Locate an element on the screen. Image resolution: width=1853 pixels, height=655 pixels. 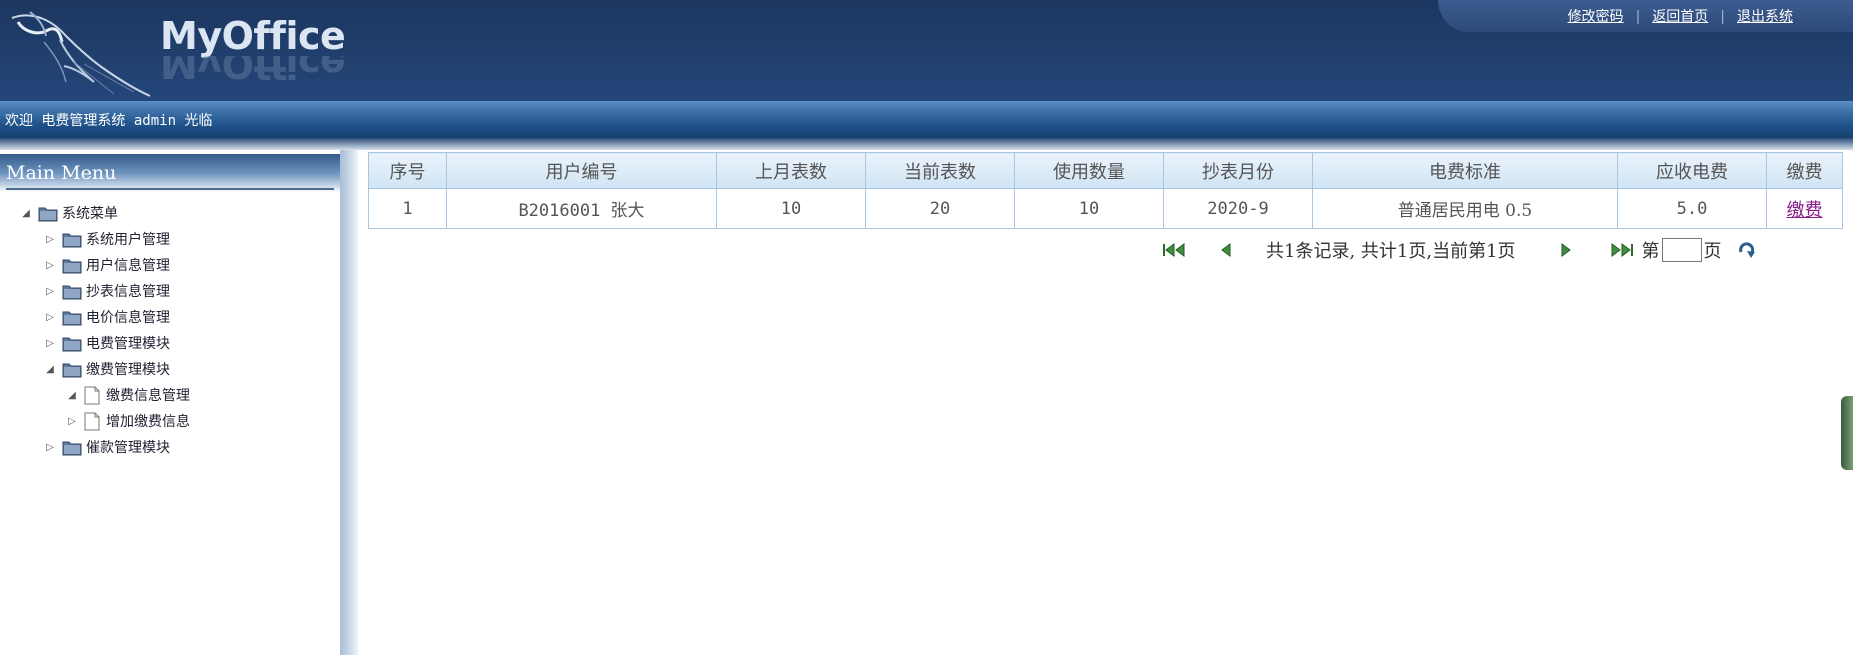
col-header-pay: 缴费 is located at coordinates (1804, 170).